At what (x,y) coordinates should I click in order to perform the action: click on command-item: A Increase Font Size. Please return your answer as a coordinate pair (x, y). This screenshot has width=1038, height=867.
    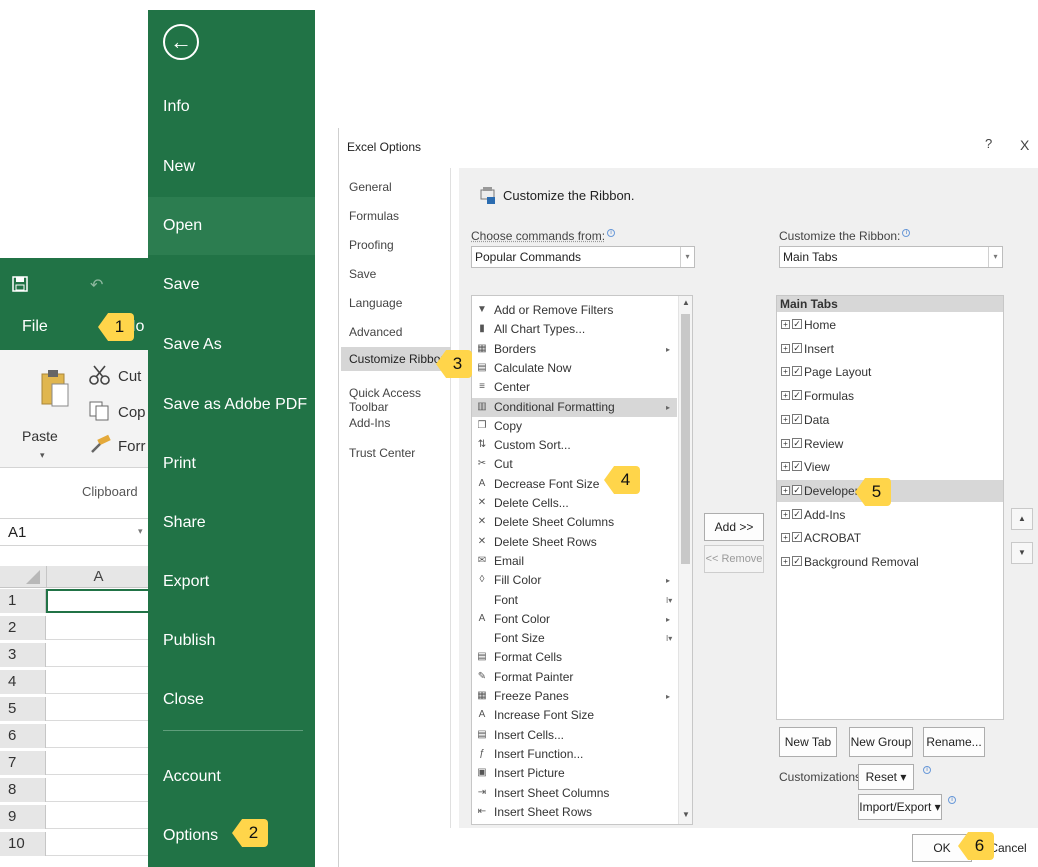
    Looking at the image, I should click on (574, 715).